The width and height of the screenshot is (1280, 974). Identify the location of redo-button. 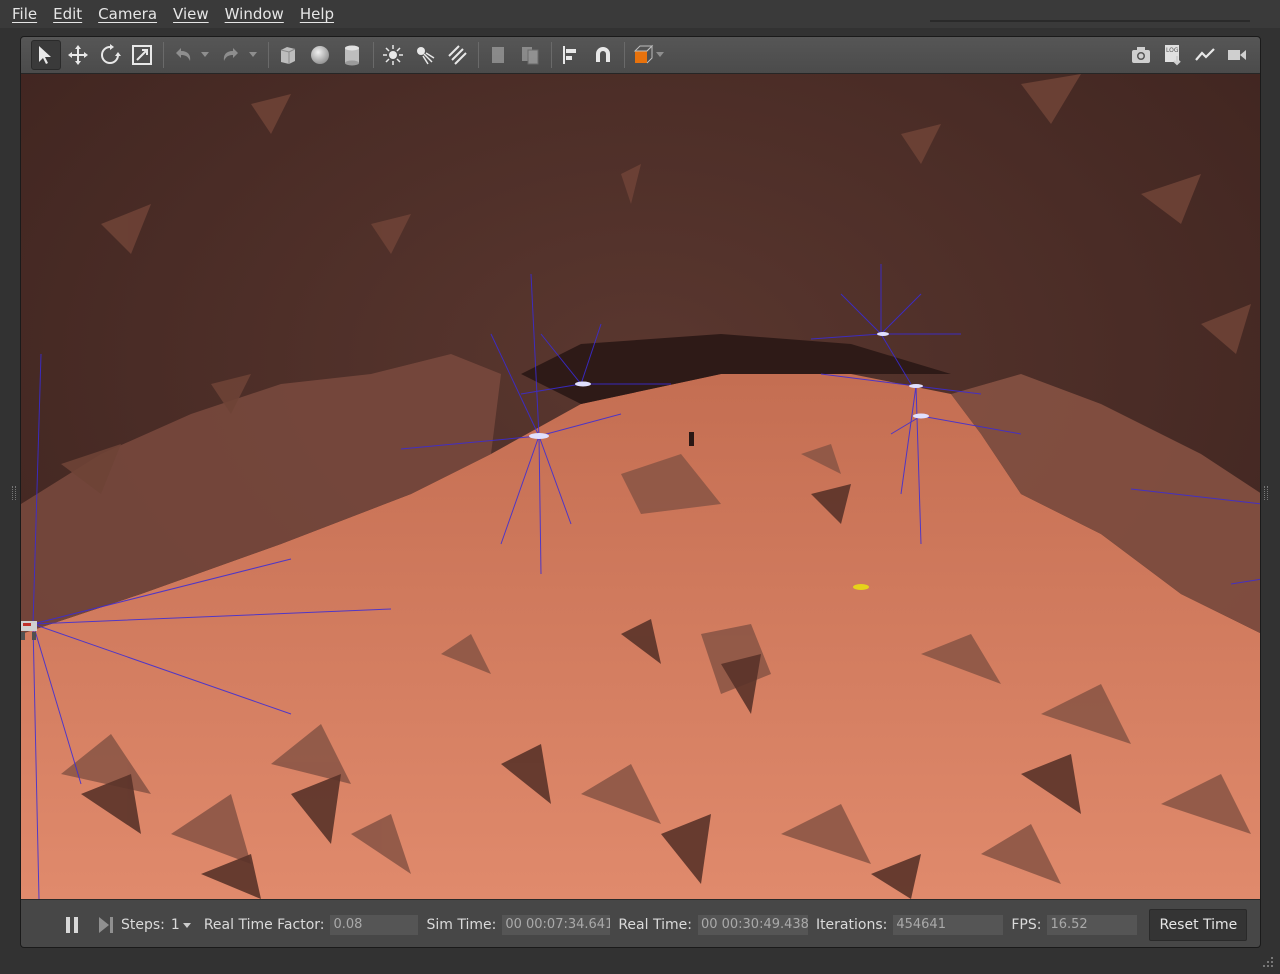
(231, 55).